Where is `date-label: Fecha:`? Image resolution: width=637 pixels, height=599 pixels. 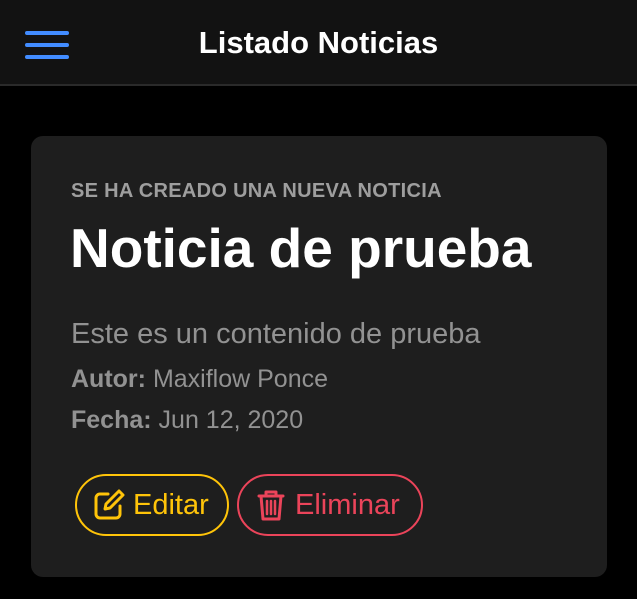 date-label: Fecha: is located at coordinates (111, 420).